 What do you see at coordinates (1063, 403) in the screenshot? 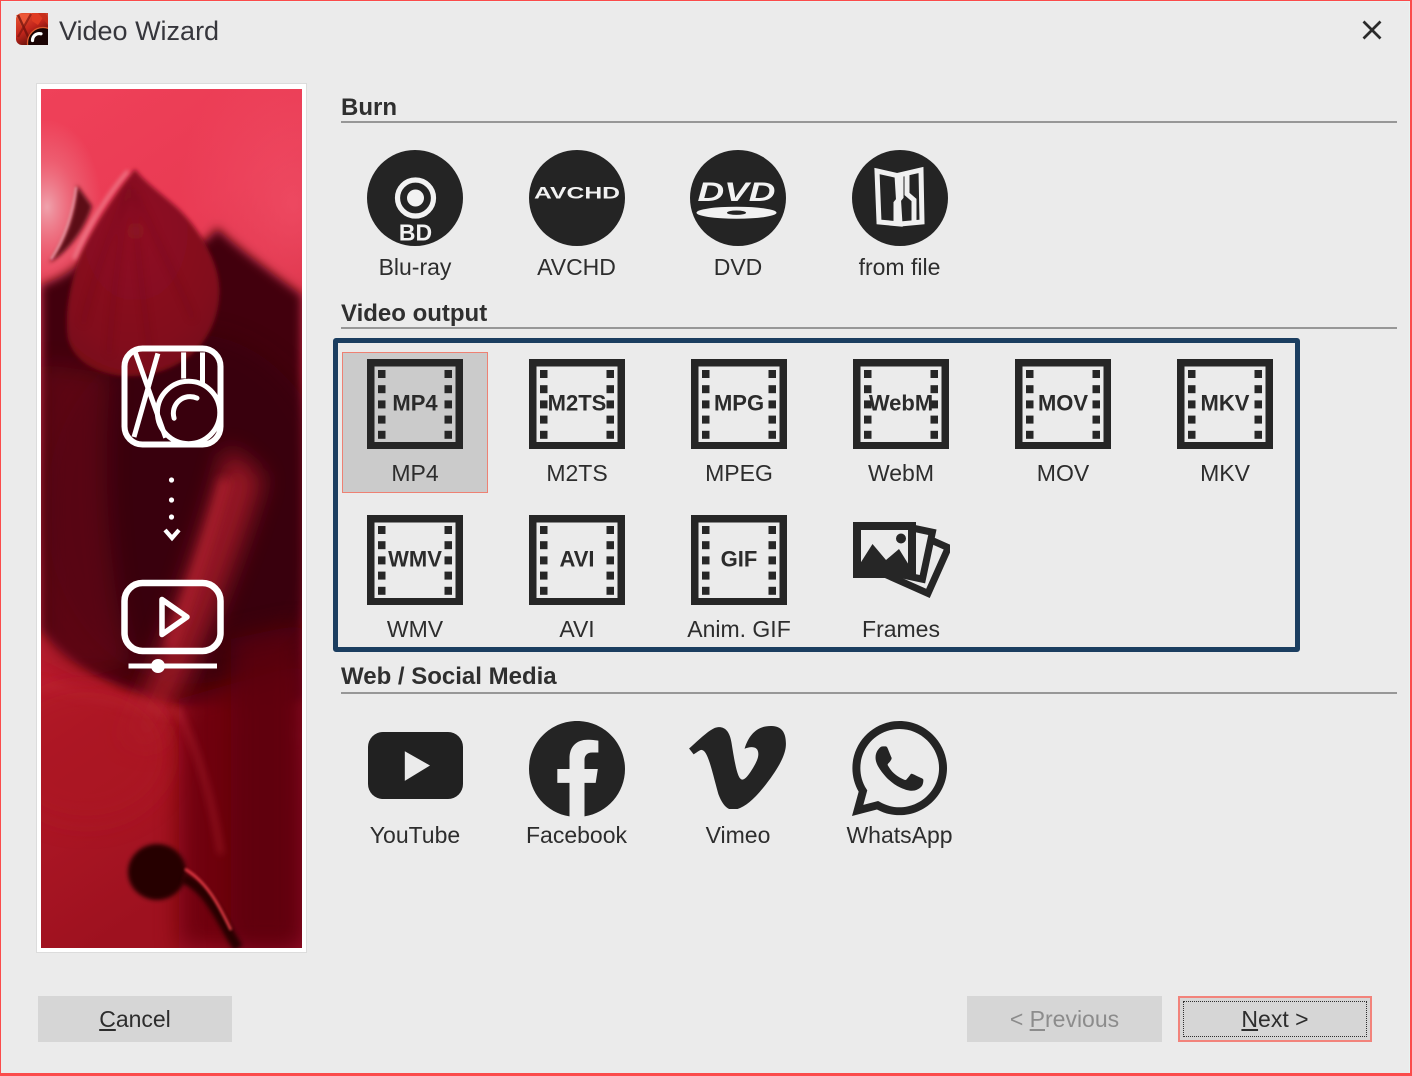
I see `svg-text: MOV` at bounding box center [1063, 403].